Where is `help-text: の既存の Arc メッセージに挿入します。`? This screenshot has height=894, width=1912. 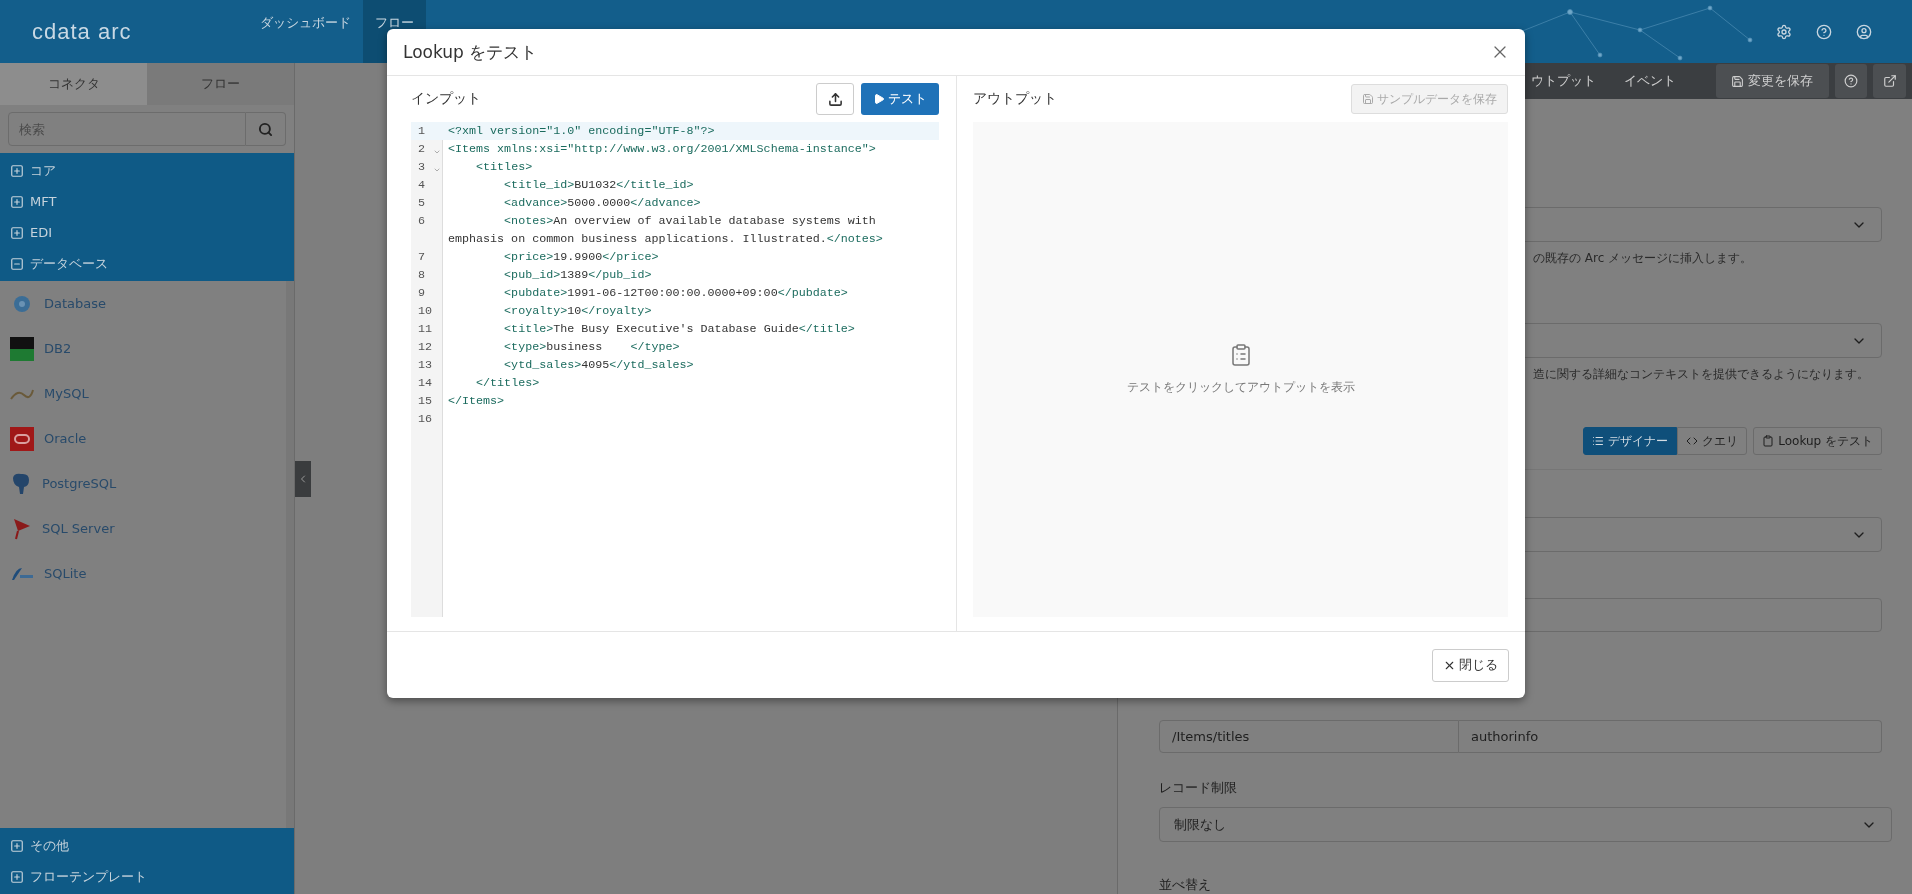
help-text: の既存の Arc メッセージに挿入します。 is located at coordinates (1643, 258).